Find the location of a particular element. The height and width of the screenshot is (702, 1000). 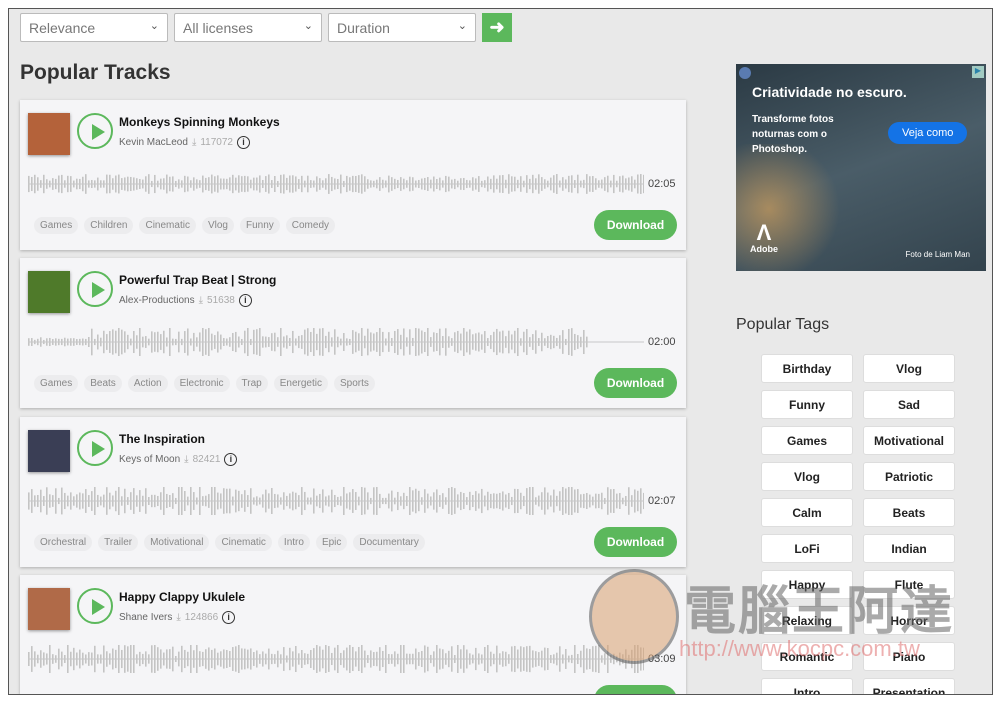

track-duration: 03:09 is located at coordinates (662, 659).